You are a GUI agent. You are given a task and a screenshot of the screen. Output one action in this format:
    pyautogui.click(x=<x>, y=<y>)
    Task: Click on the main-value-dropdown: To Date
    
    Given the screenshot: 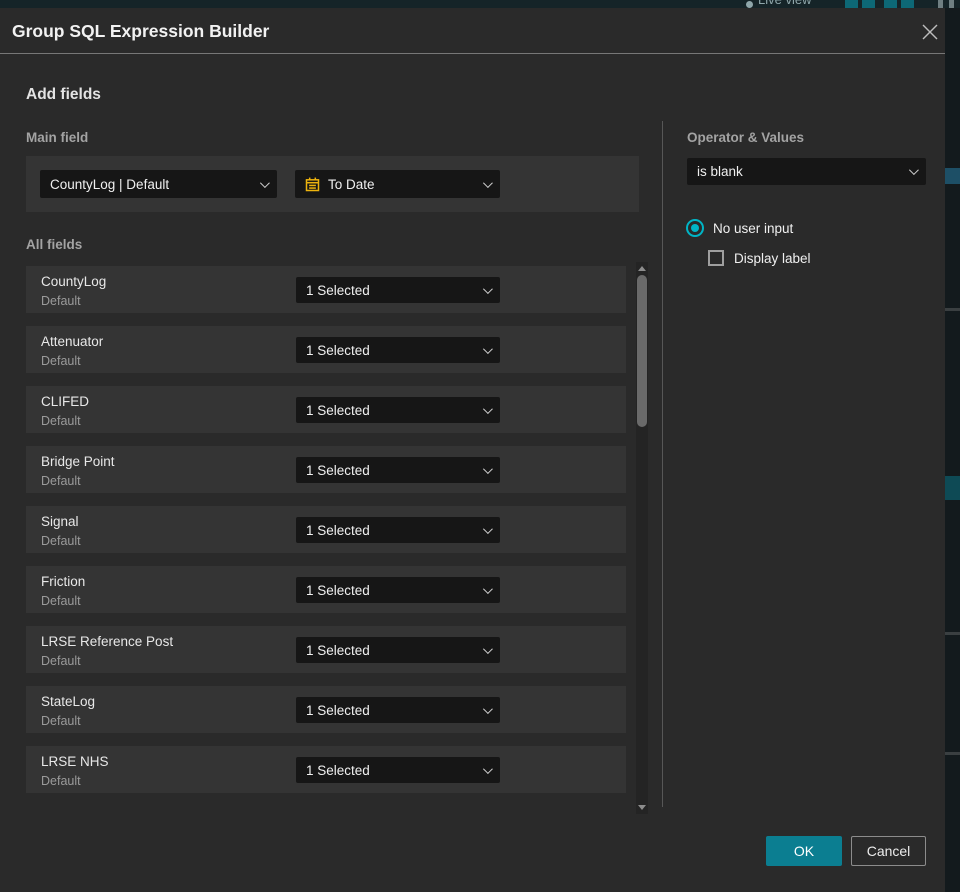 What is the action you would take?
    pyautogui.click(x=397, y=184)
    